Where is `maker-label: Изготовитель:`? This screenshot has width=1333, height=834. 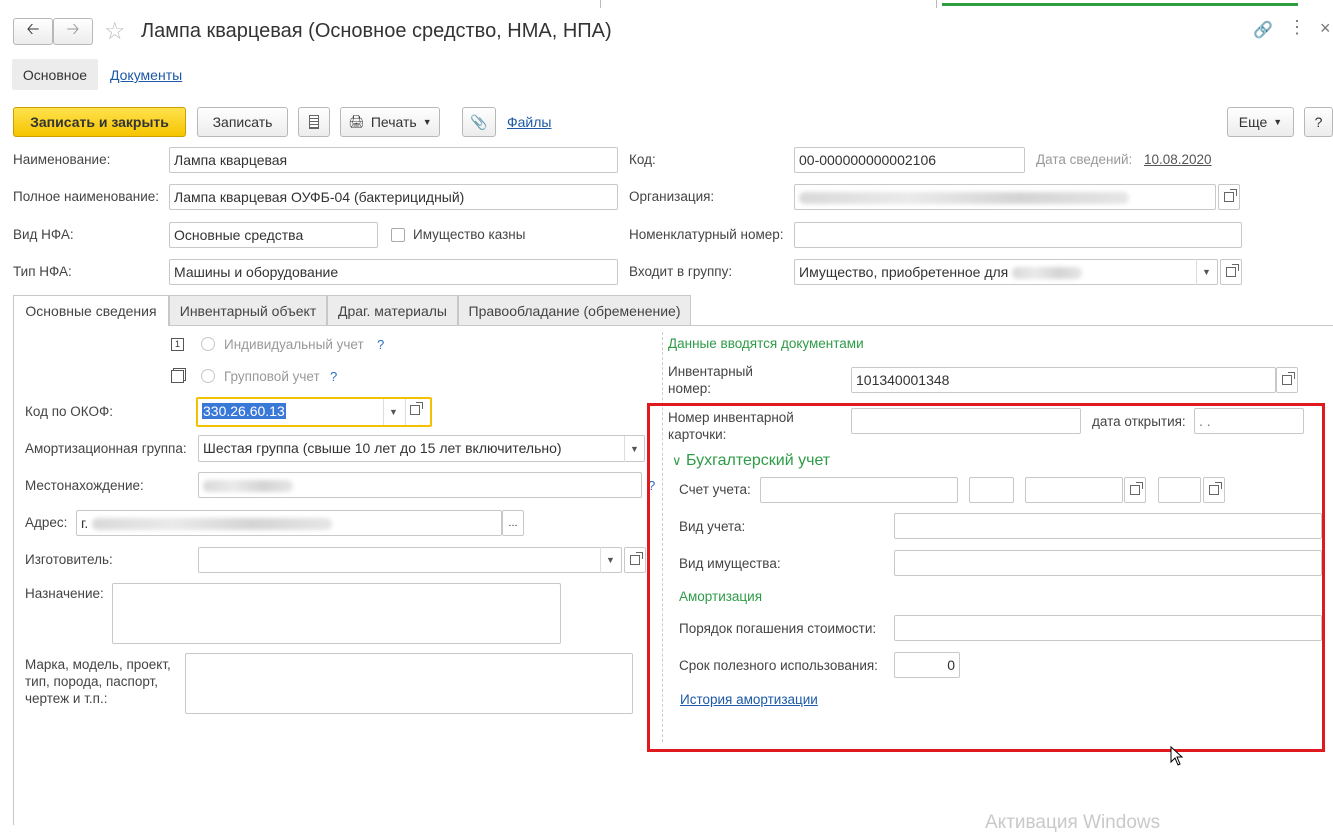 maker-label: Изготовитель: is located at coordinates (69, 559).